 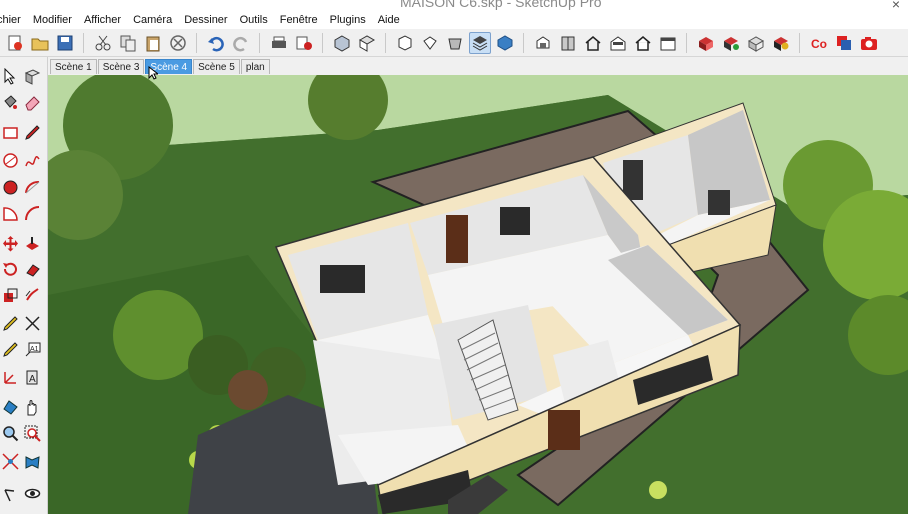 I want to click on extension-icon, so click(x=781, y=43).